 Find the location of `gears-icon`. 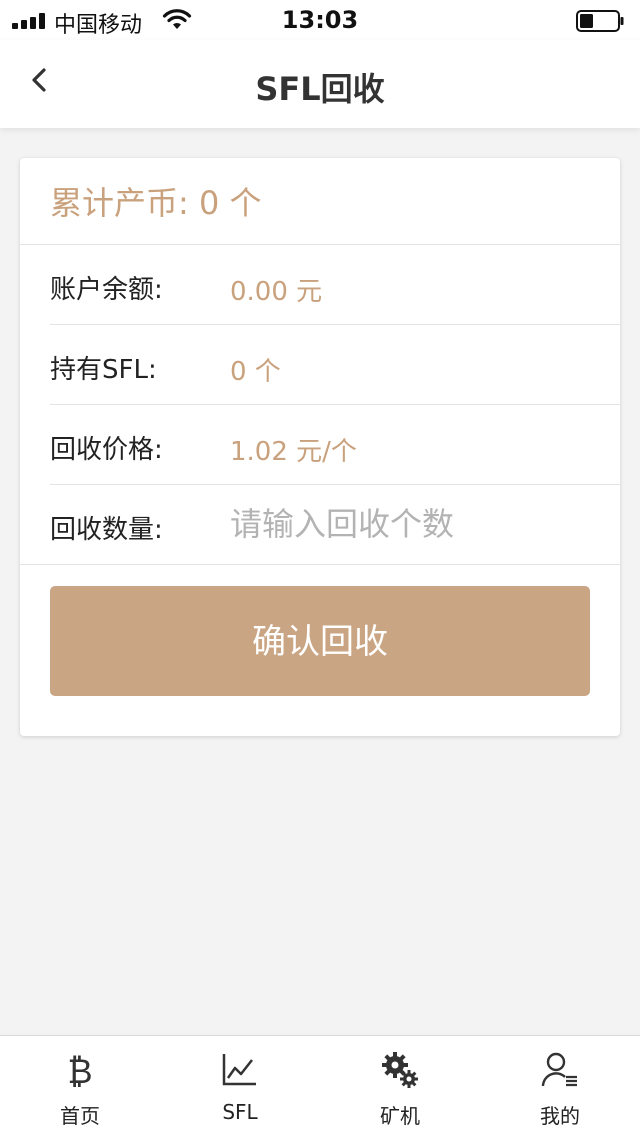

gears-icon is located at coordinates (400, 1070).